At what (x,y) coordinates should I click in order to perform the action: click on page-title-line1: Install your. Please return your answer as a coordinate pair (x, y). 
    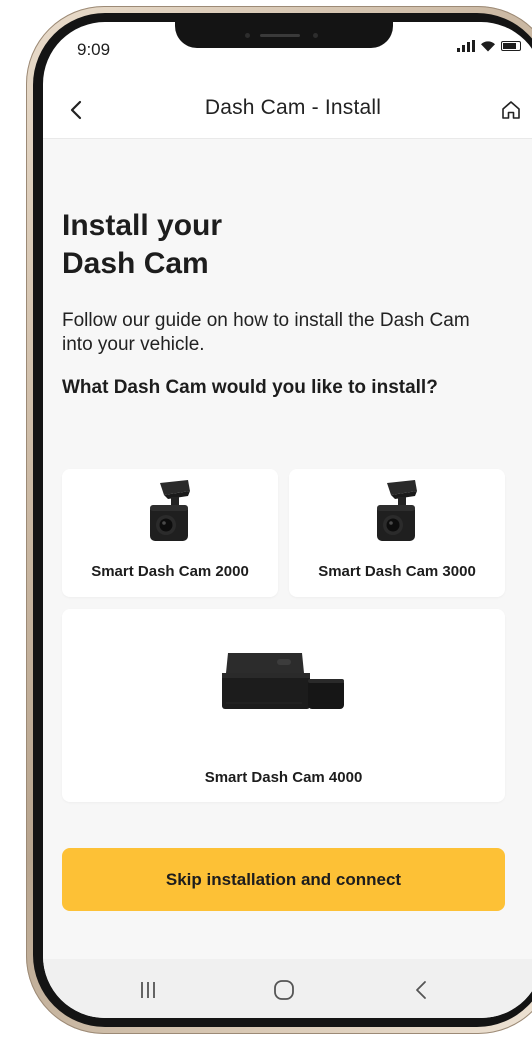
    Looking at the image, I should click on (142, 225).